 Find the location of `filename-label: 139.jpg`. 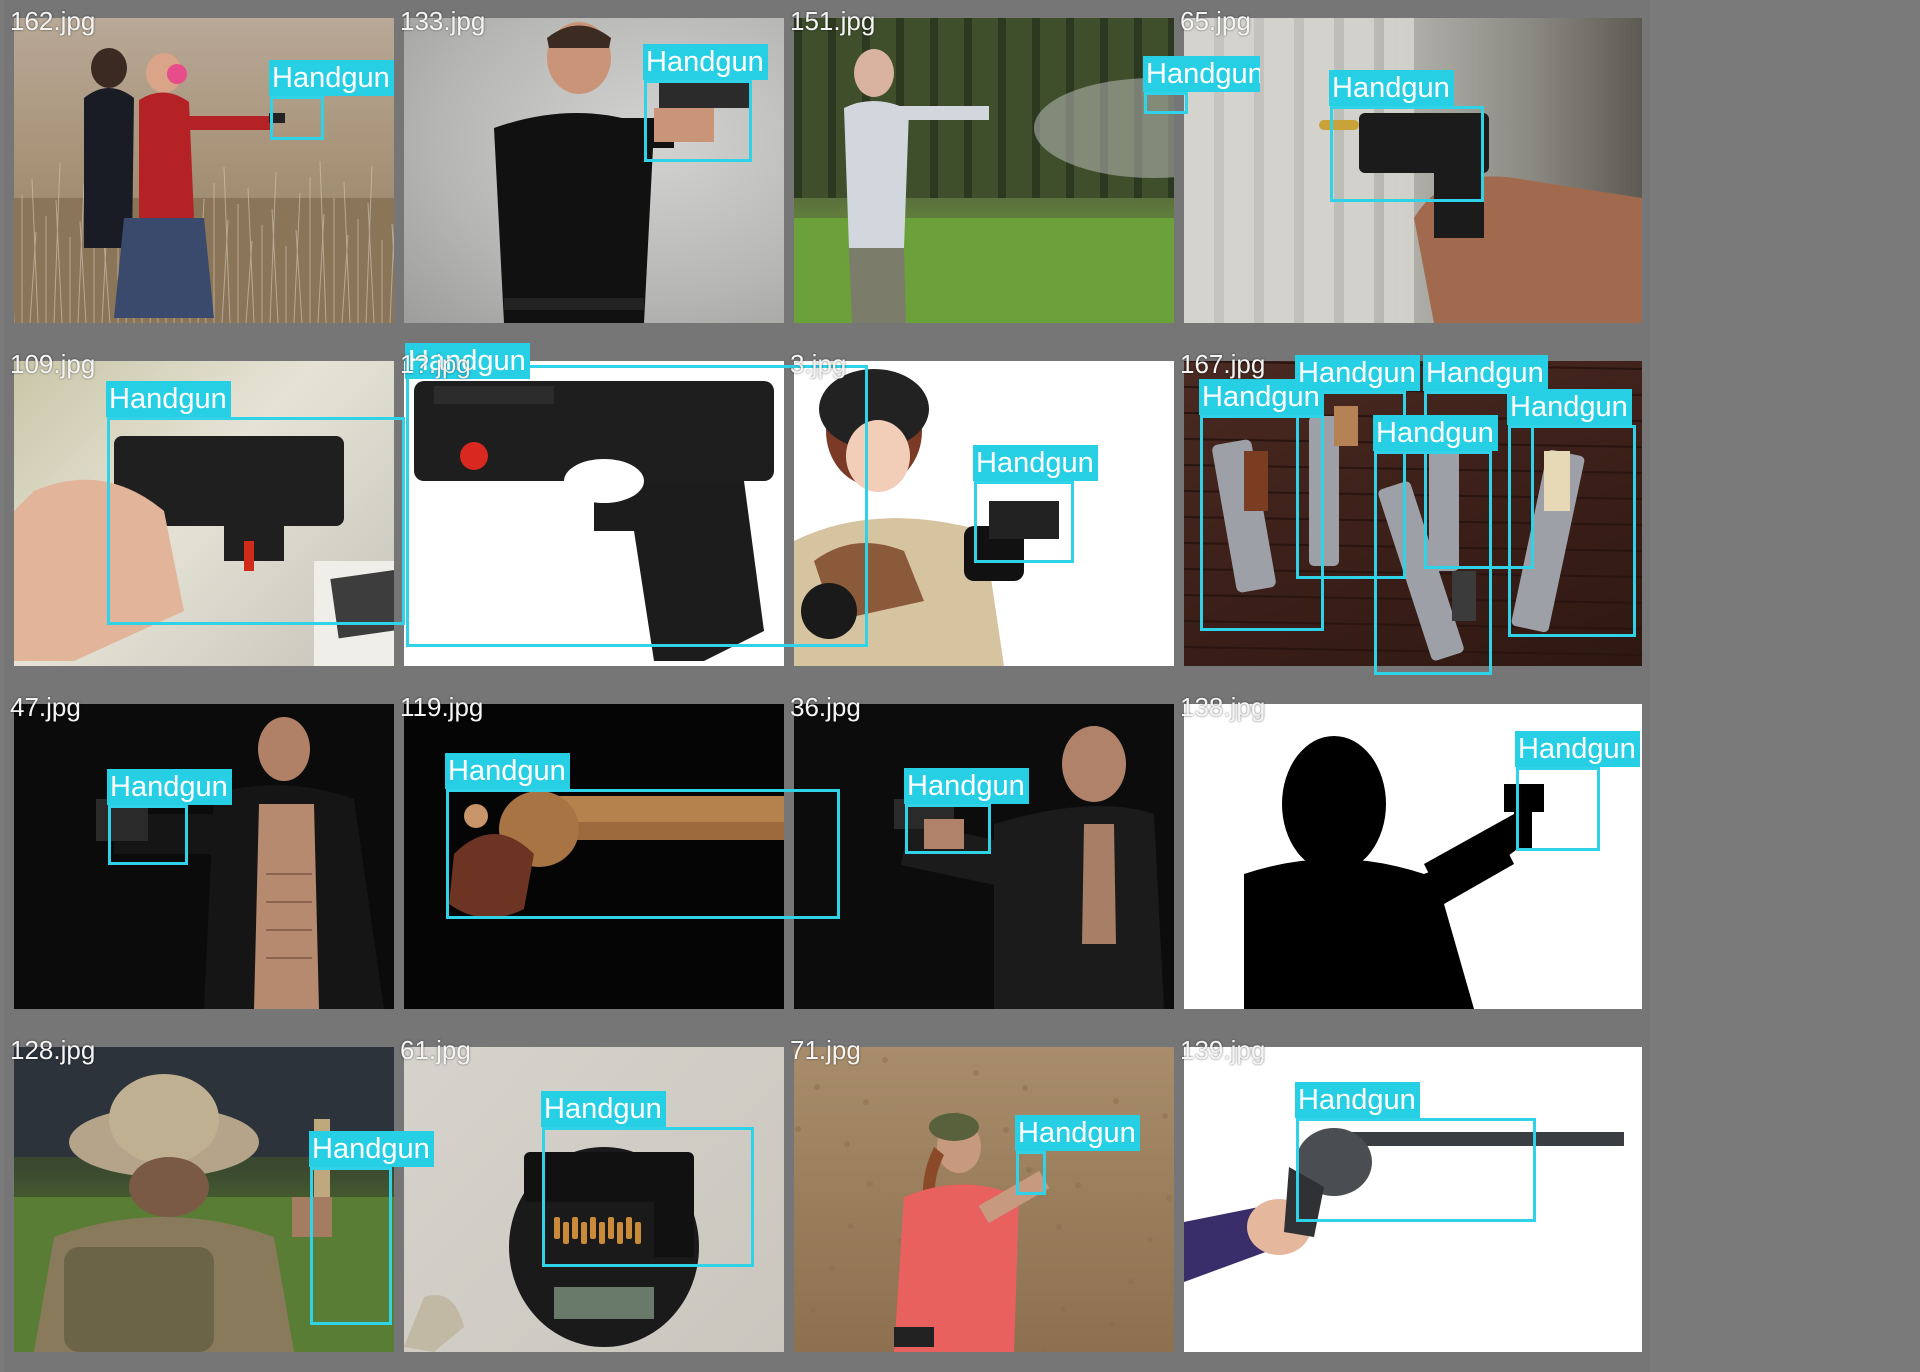

filename-label: 139.jpg is located at coordinates (1223, 1050).